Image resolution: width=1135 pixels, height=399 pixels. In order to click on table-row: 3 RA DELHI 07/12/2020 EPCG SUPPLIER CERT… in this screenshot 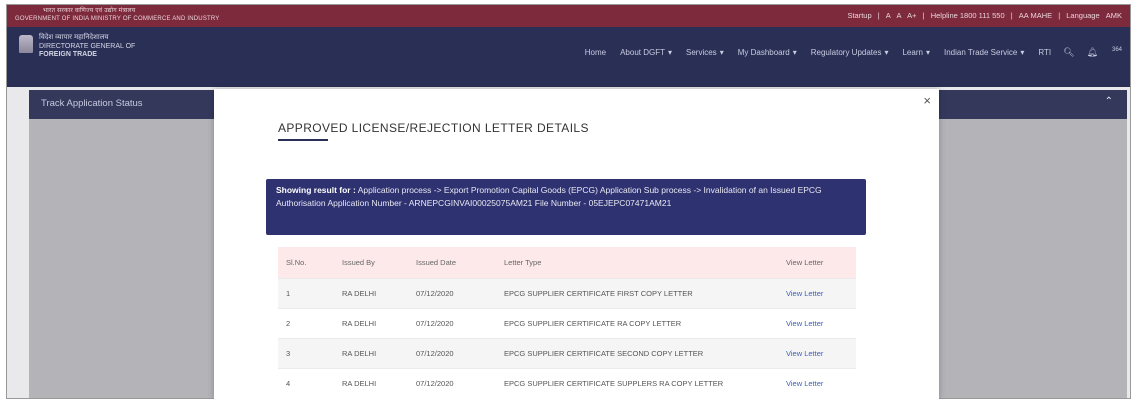, I will do `click(567, 353)`.